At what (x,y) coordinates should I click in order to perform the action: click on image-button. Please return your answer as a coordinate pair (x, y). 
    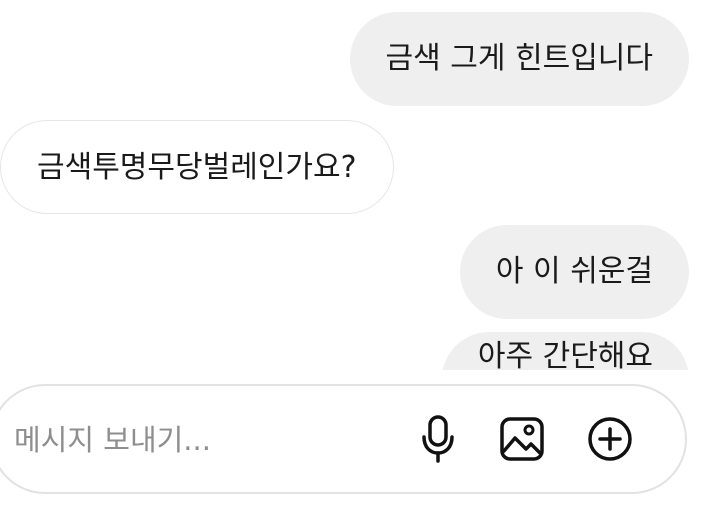
    Looking at the image, I should click on (522, 439).